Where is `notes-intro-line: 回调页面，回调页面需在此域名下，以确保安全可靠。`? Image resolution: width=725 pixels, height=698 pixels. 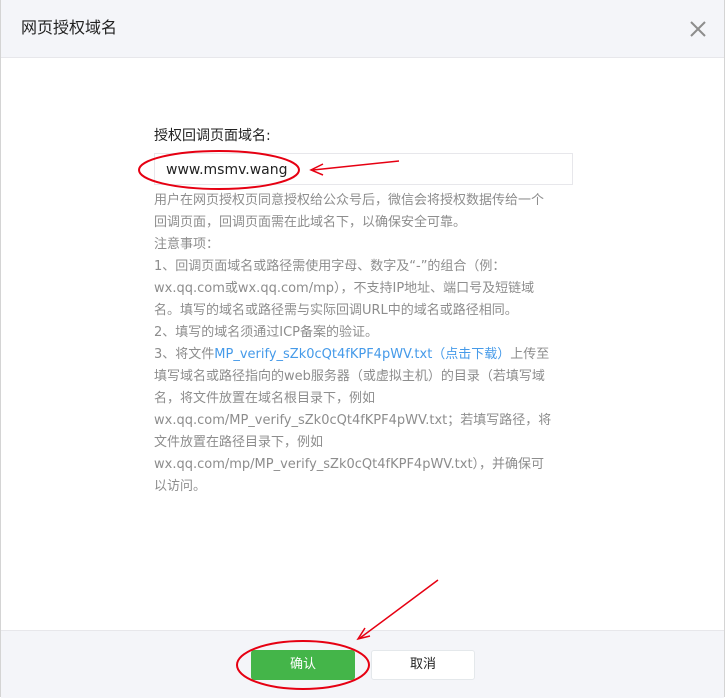
notes-intro-line: 回调页面，回调页面需在此域名下，以确保安全可靠。 is located at coordinates (310, 222).